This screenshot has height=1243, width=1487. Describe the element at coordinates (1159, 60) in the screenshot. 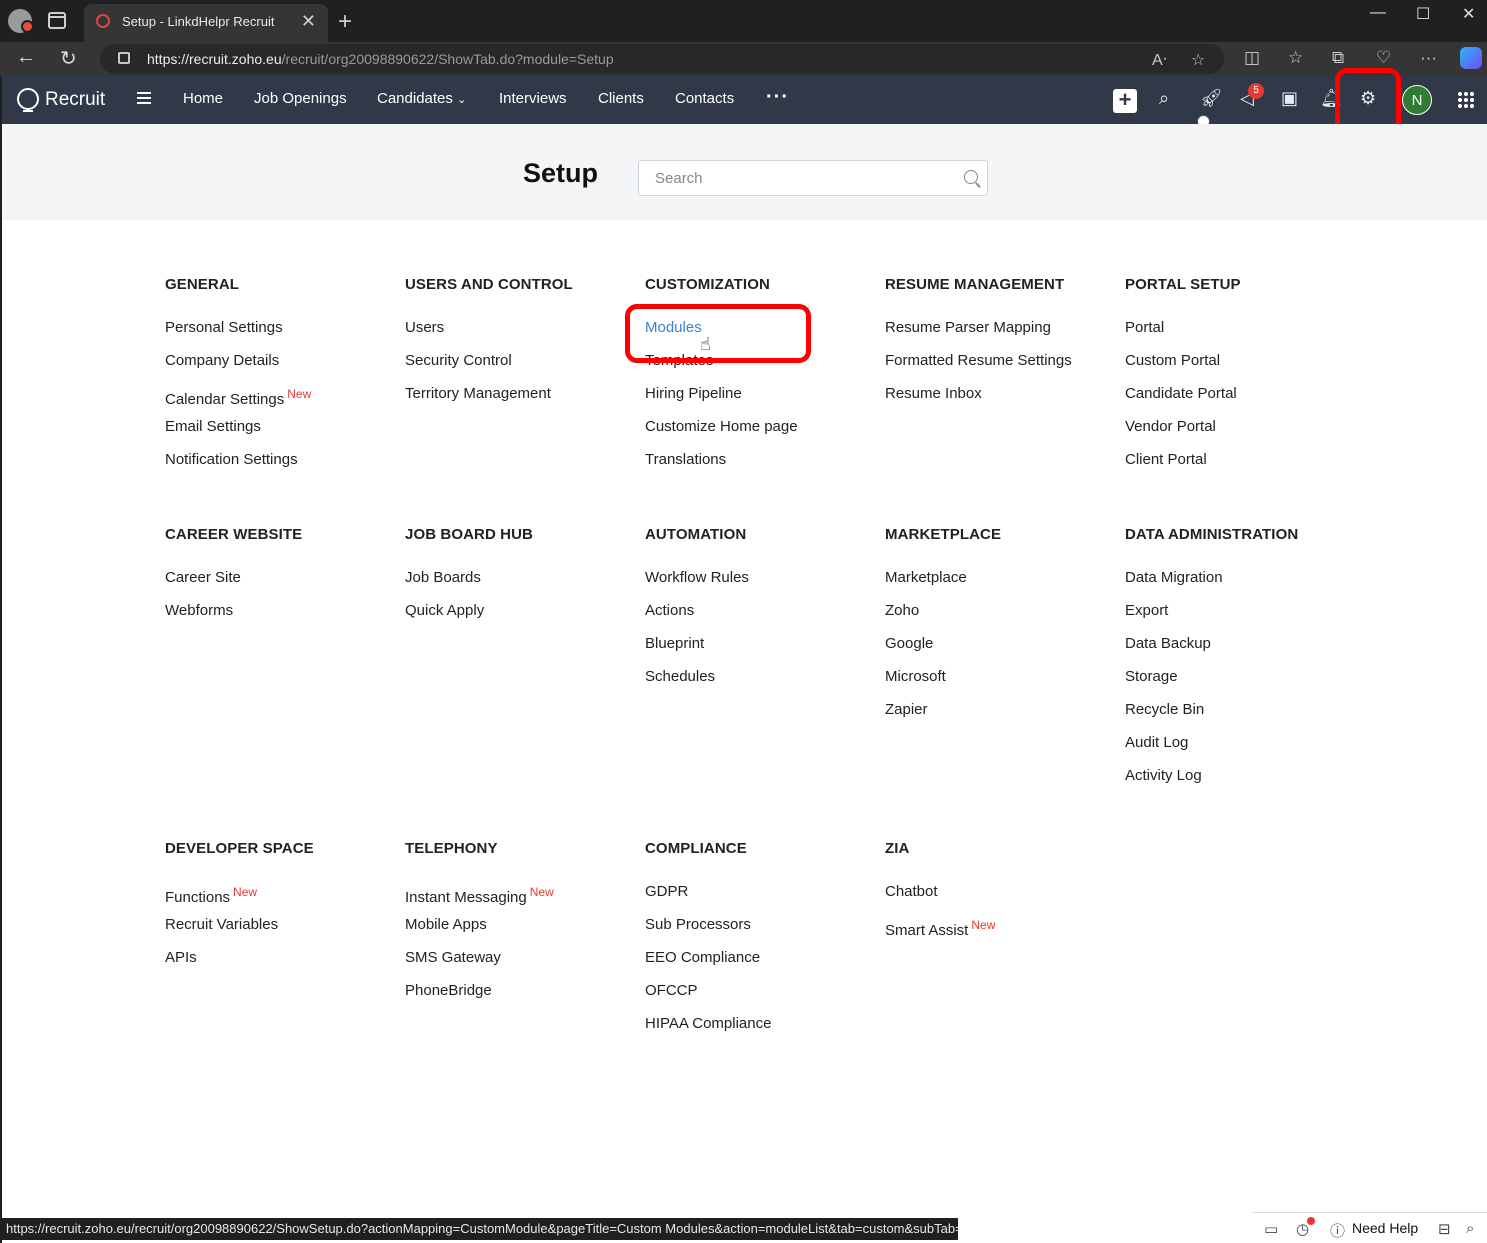

I see `read-aloud-icon: Aᐧ` at that location.